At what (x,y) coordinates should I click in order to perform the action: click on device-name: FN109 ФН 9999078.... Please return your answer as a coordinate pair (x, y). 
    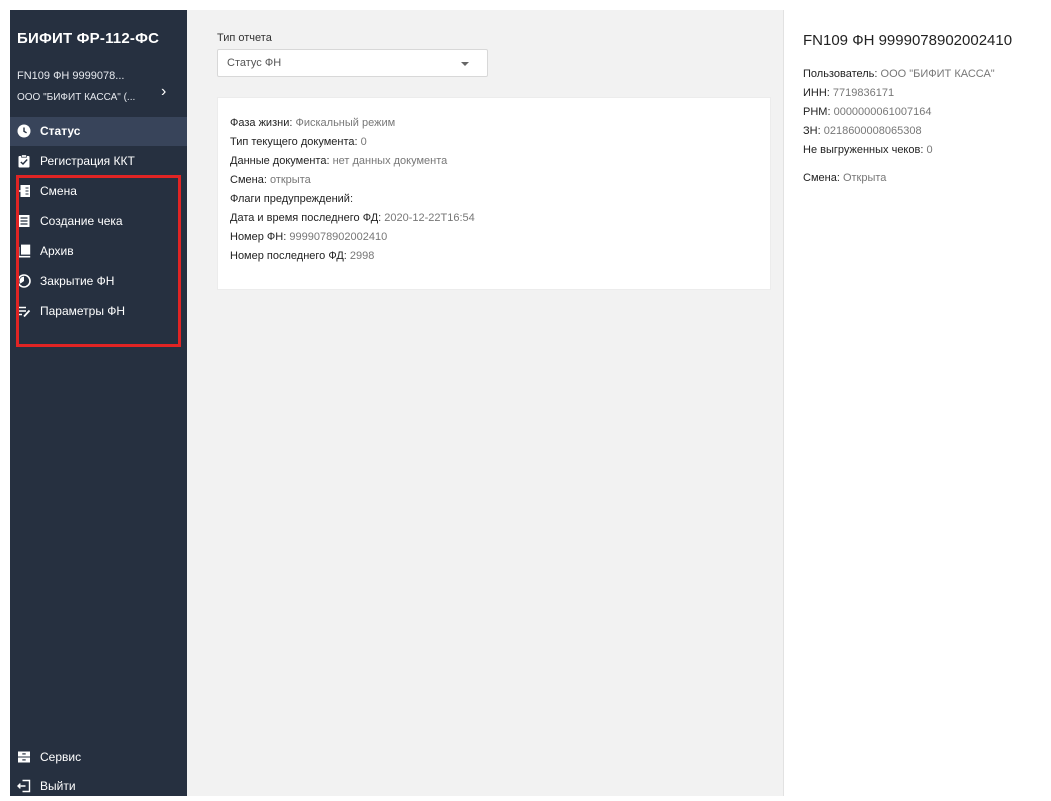
    Looking at the image, I should click on (71, 76).